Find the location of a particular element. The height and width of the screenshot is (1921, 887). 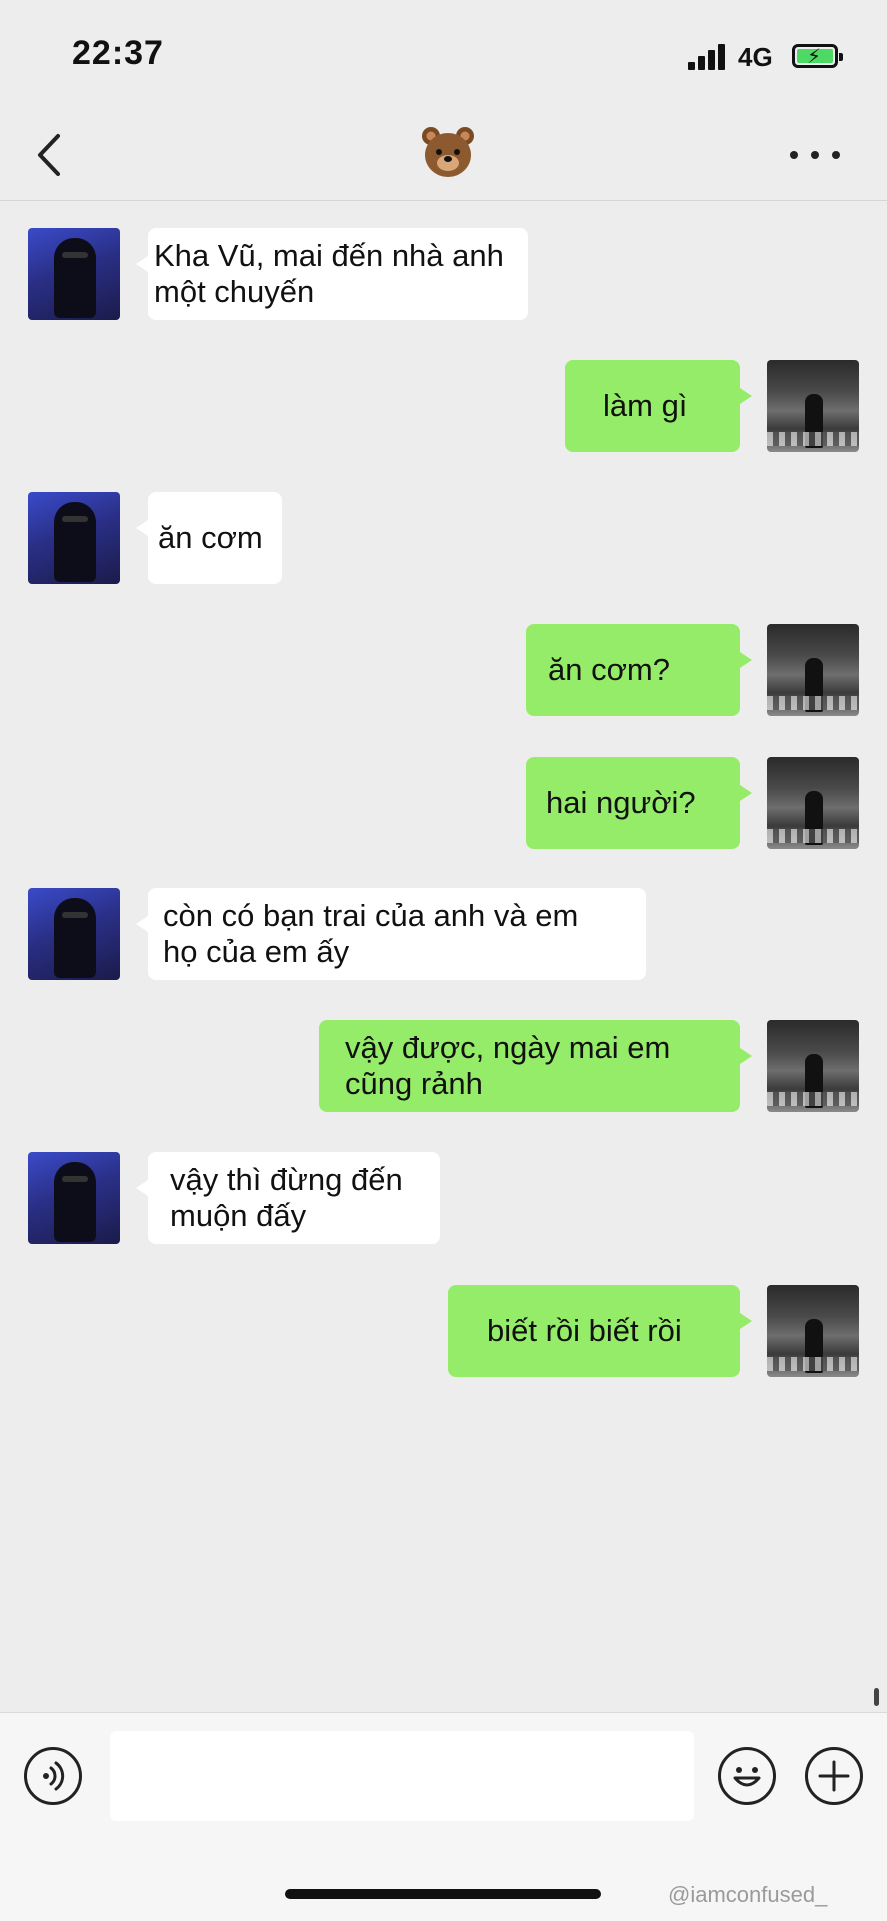

chat-title is located at coordinates (448, 152).